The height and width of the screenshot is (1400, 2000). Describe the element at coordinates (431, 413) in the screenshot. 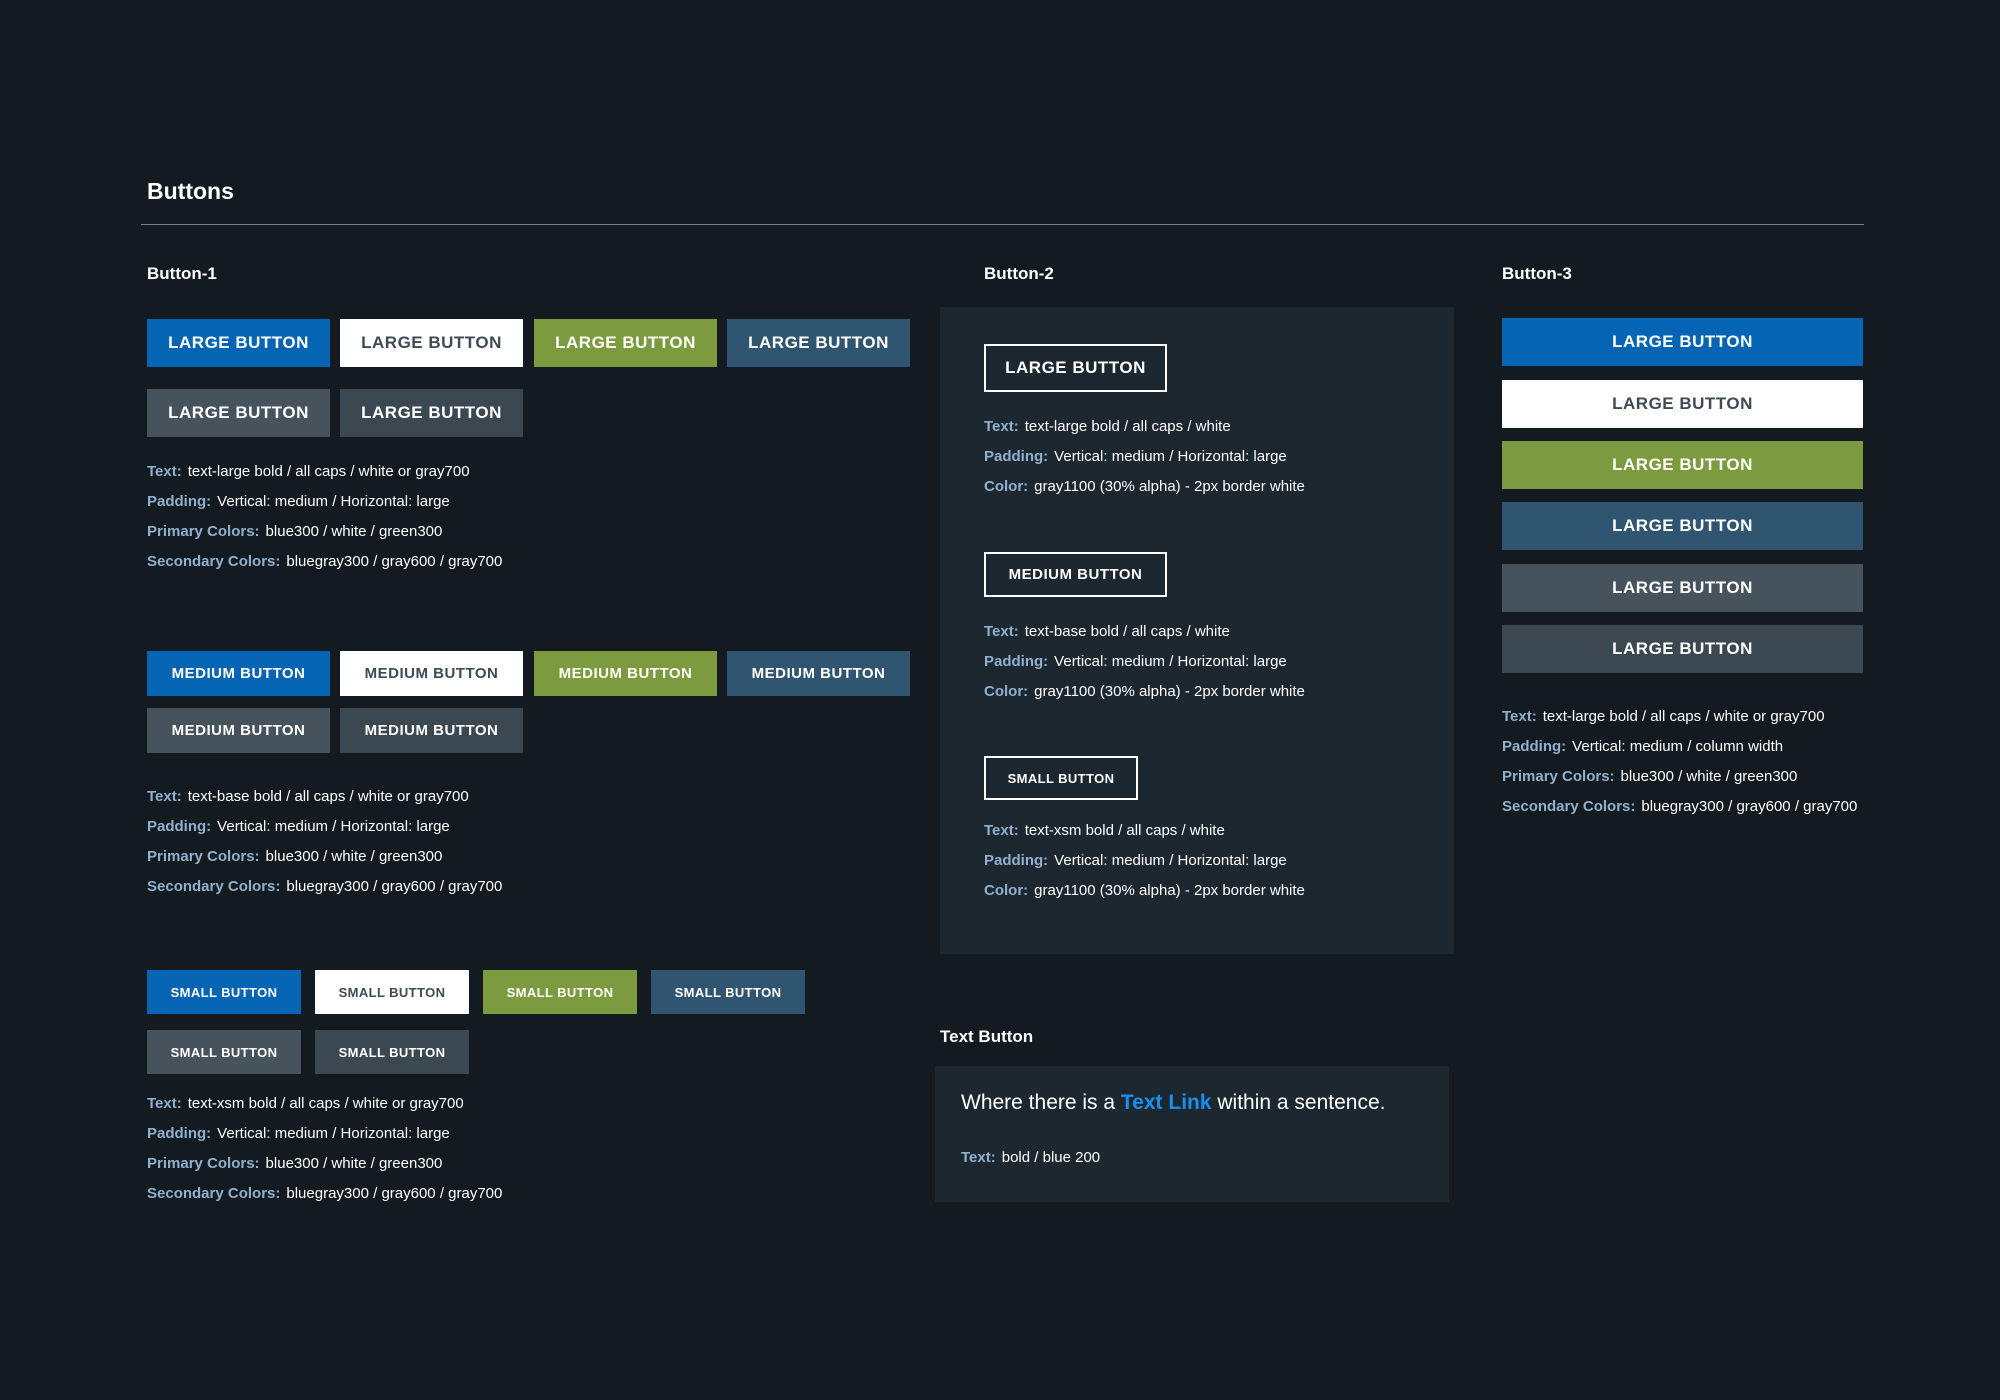

I see `large-button-gray700: LARGE BUTTON` at that location.